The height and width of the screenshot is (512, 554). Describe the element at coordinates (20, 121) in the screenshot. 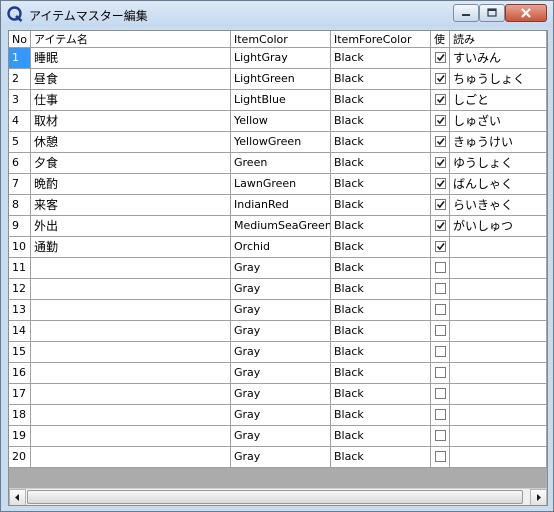

I see `cell-no: 4` at that location.